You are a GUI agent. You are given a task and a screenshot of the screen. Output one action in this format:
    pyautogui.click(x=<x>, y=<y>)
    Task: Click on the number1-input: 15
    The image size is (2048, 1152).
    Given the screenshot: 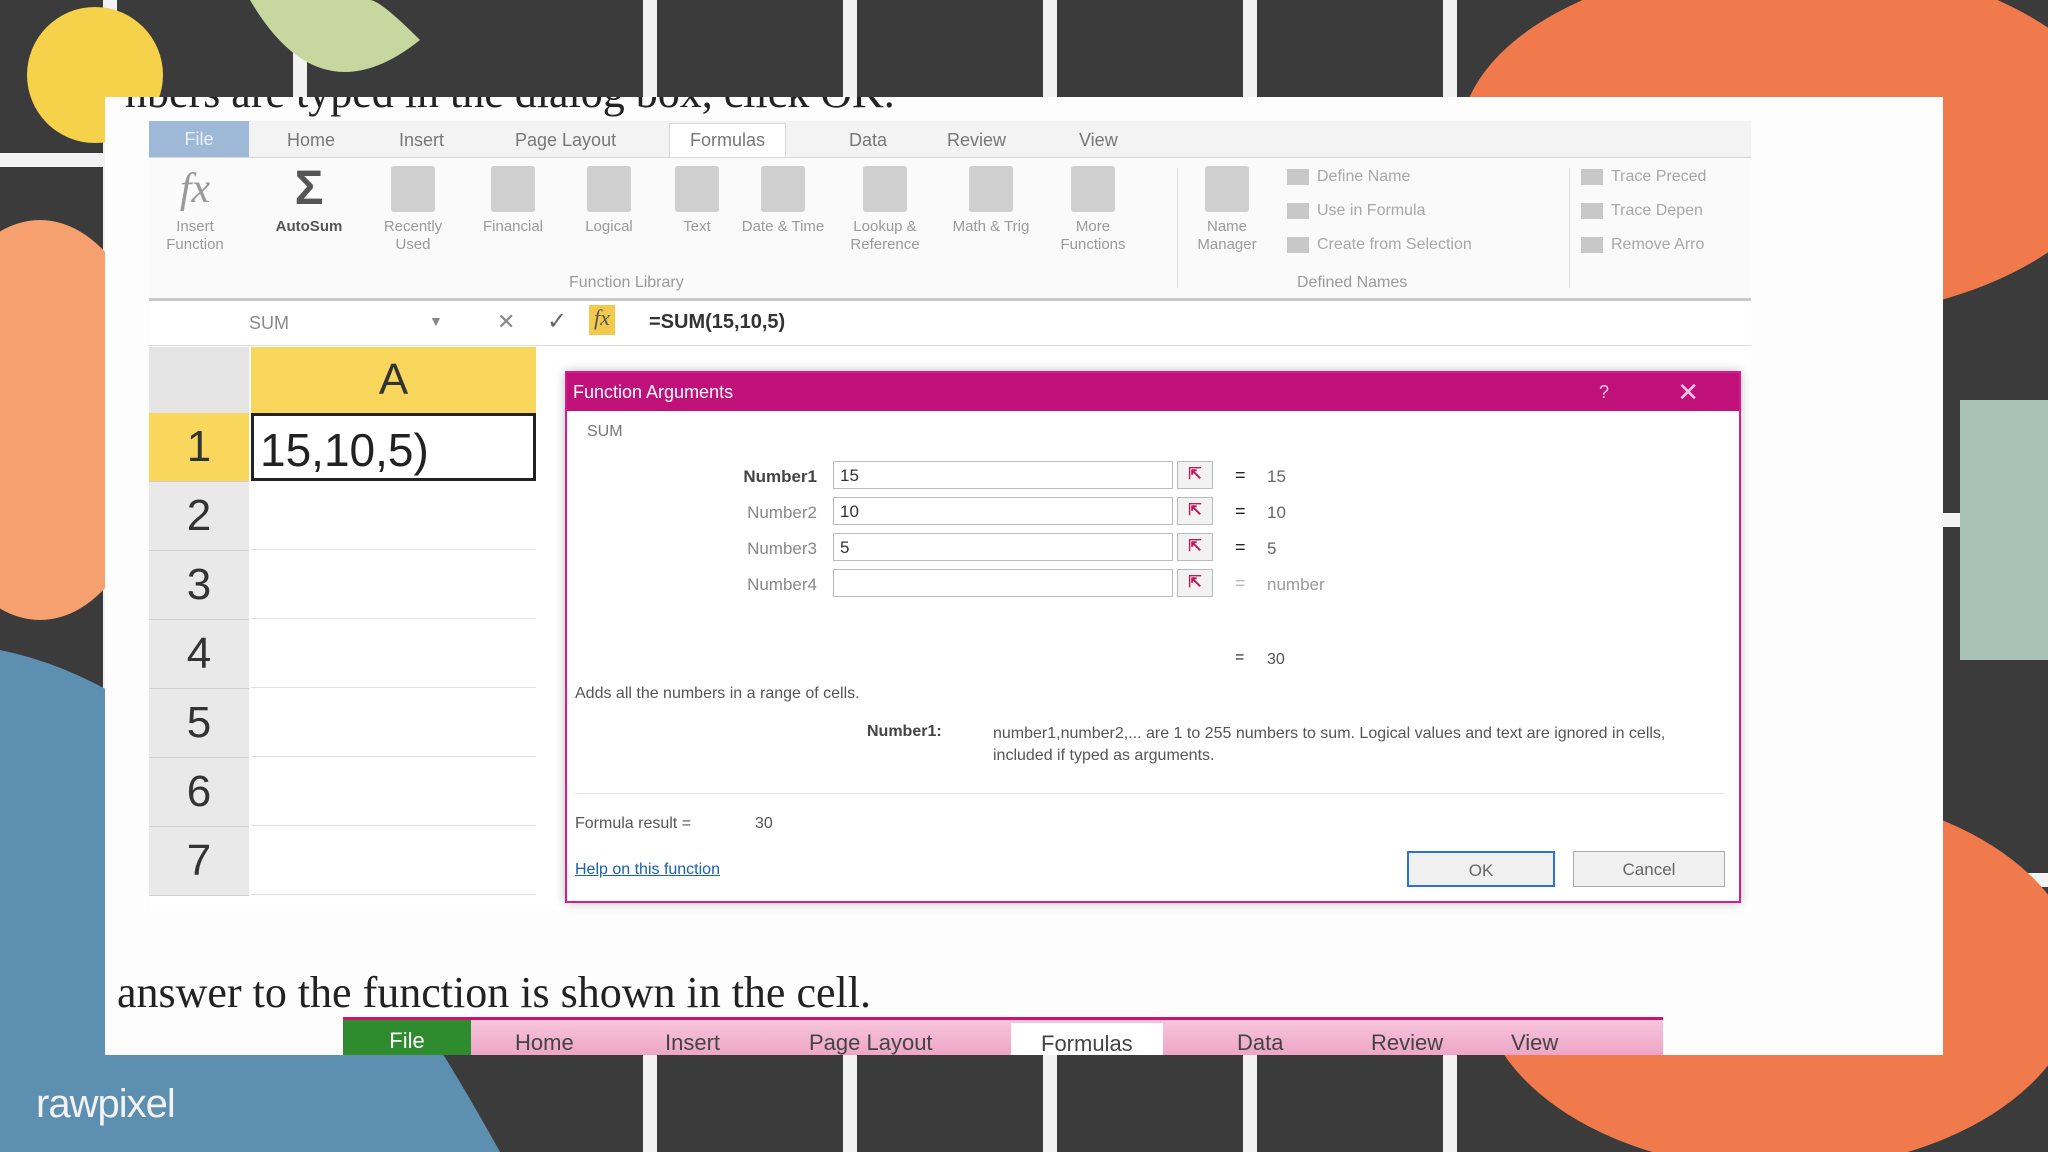 What is the action you would take?
    pyautogui.click(x=1003, y=475)
    